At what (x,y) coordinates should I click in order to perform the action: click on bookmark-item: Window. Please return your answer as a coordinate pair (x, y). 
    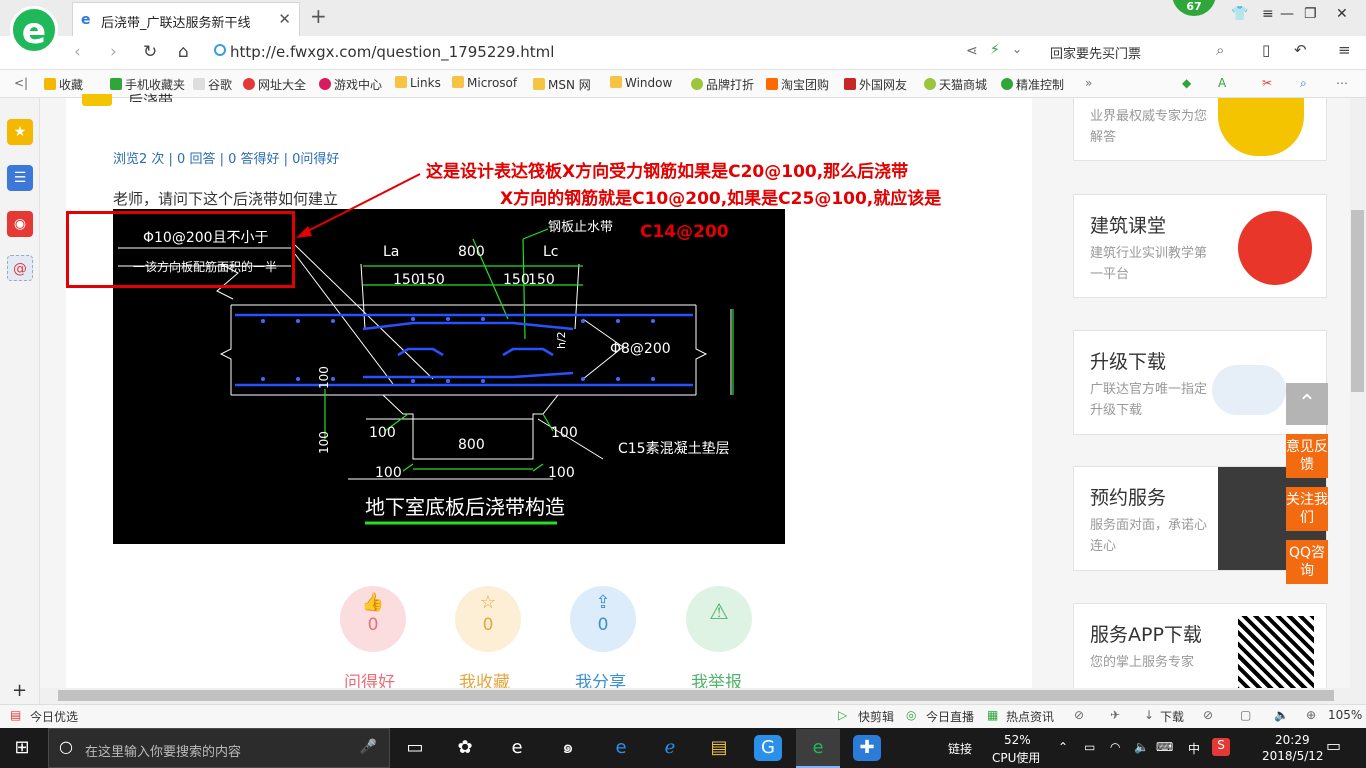
    Looking at the image, I should click on (641, 83).